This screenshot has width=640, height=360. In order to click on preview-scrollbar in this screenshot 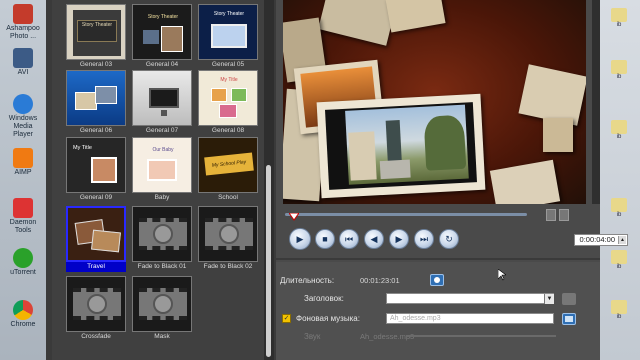, I will do `click(596, 102)`.